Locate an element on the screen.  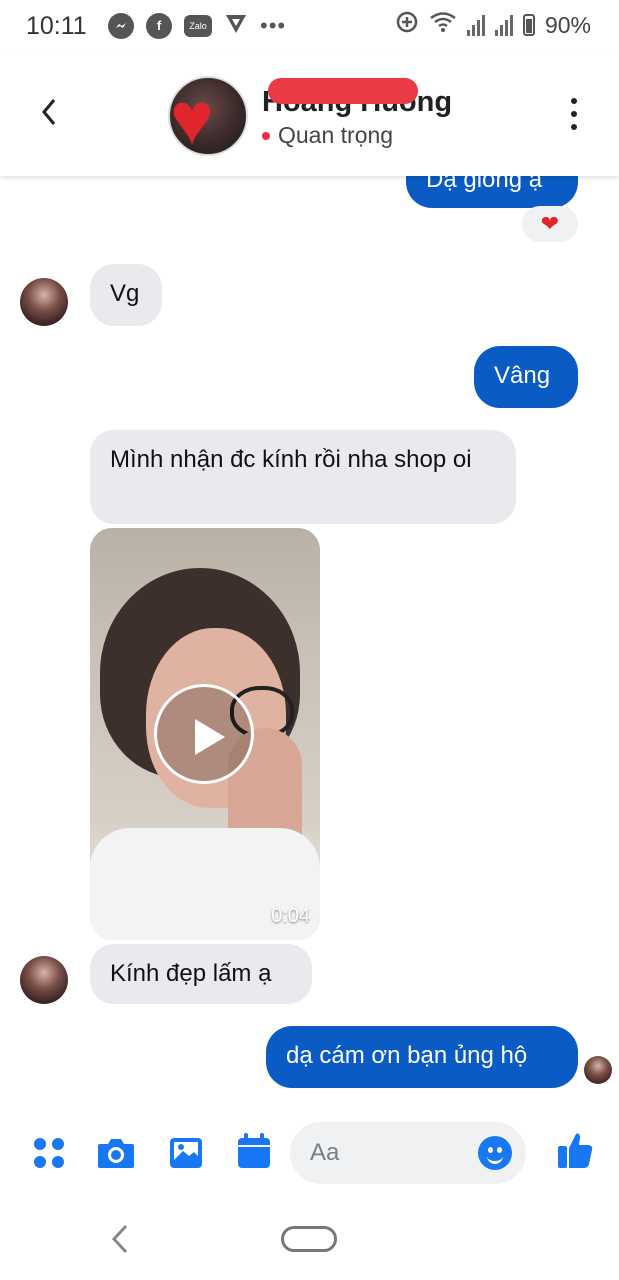
back-arrow-icon is located at coordinates (49, 112).